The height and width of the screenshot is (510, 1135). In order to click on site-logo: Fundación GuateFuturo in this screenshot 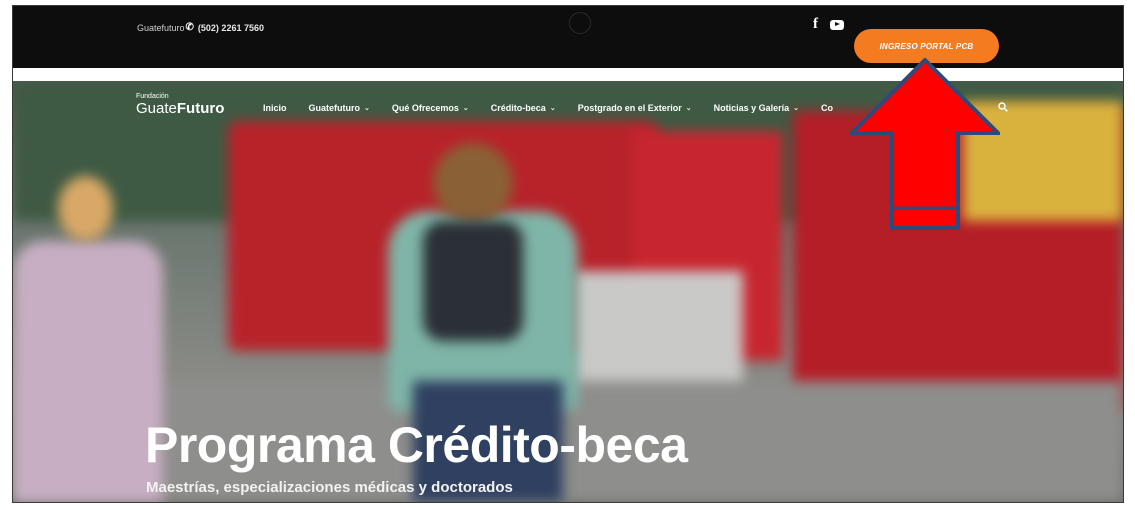, I will do `click(180, 105)`.